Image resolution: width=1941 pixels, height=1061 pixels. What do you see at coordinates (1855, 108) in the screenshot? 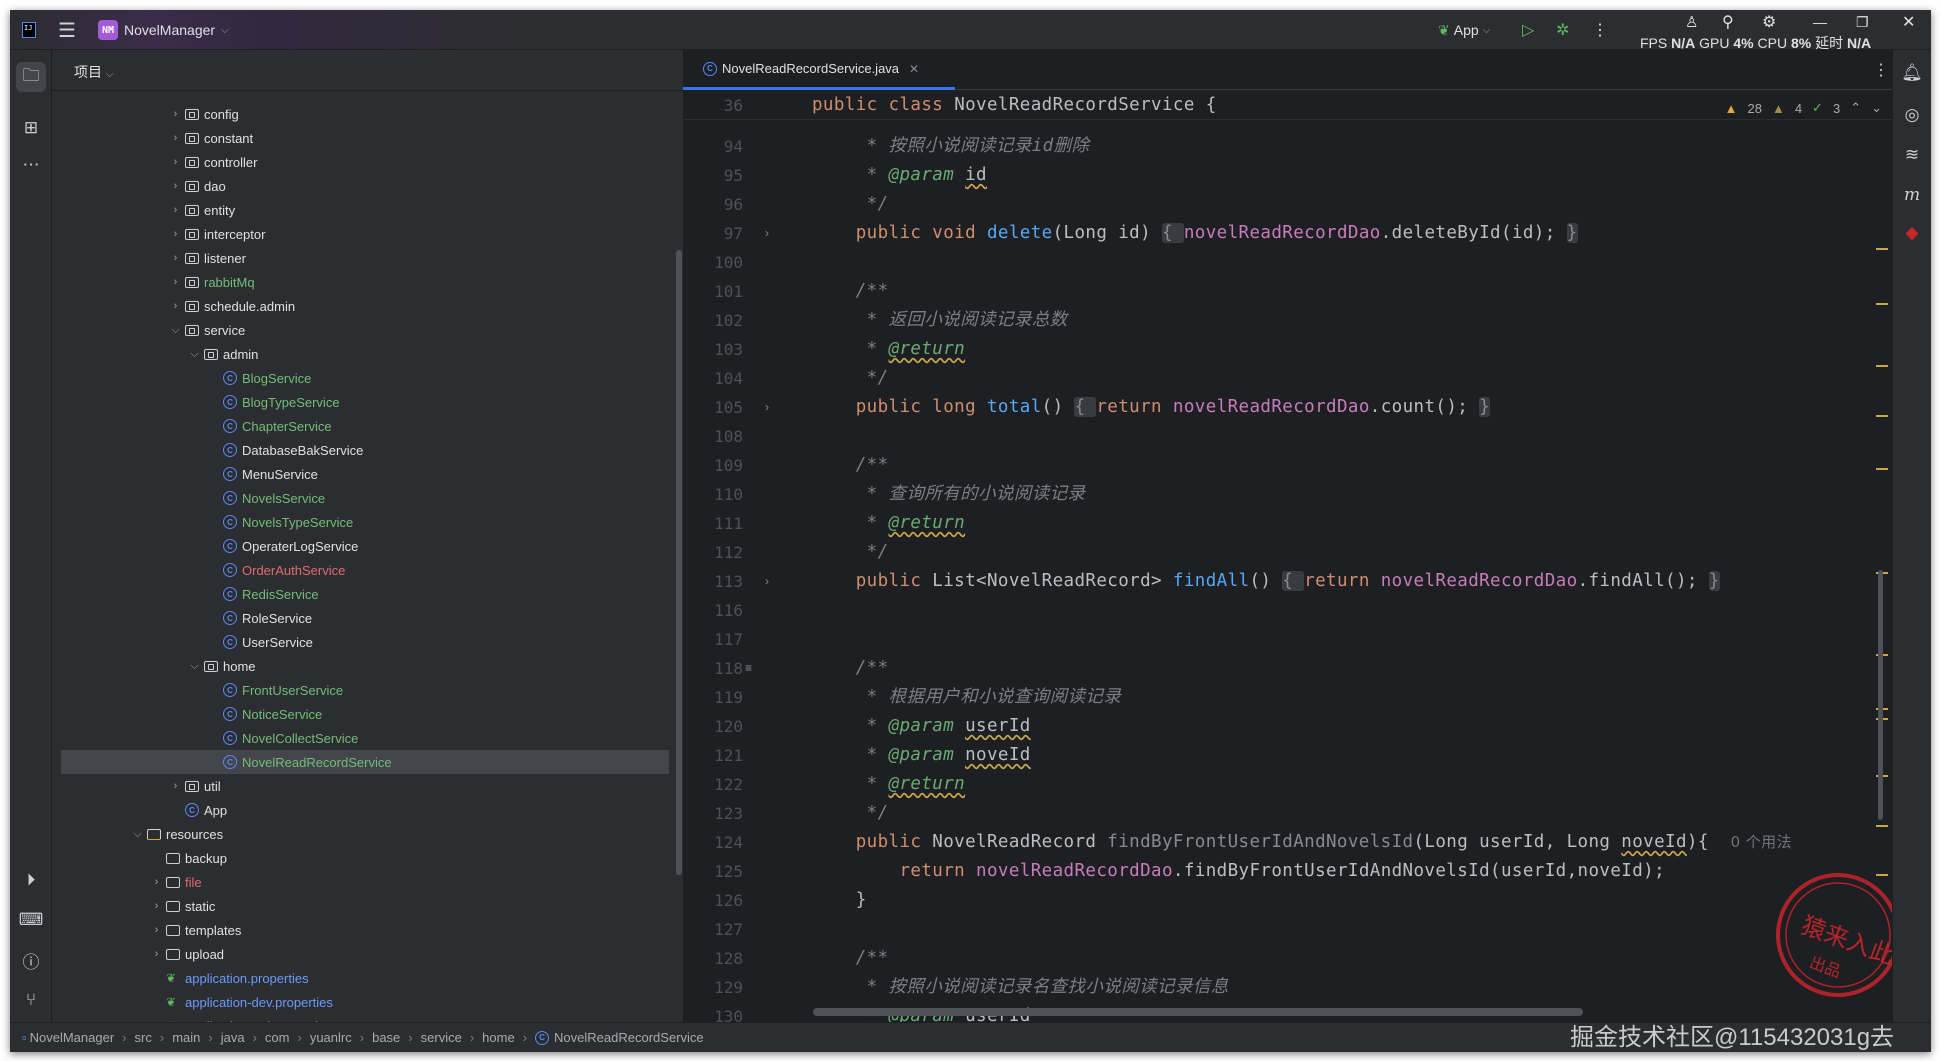
I see `prev-highlight-icon: ⌃` at bounding box center [1855, 108].